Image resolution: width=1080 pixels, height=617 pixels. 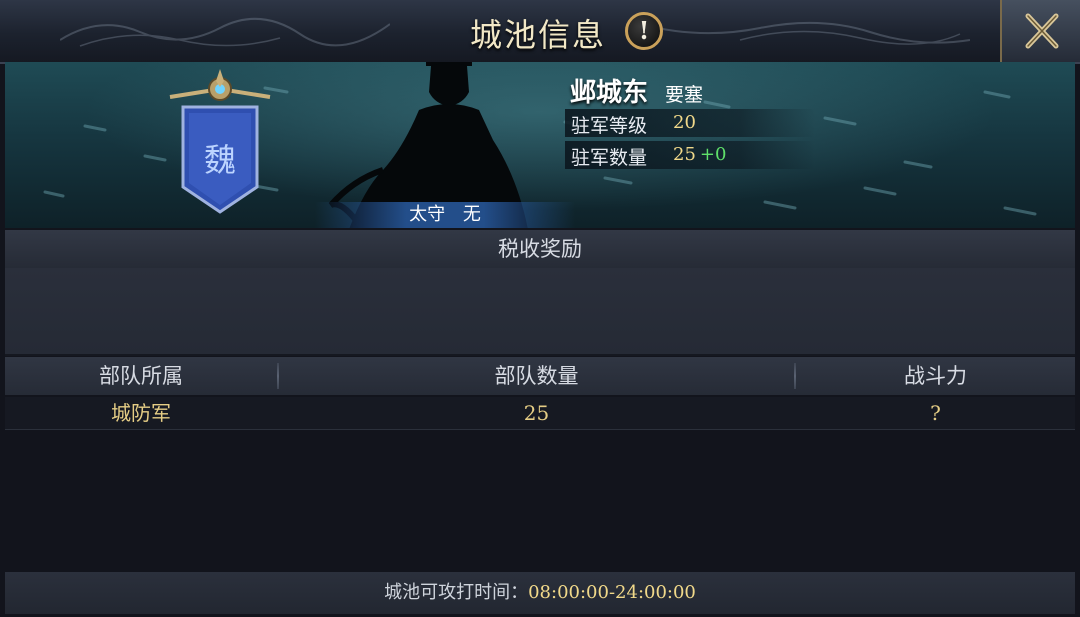 I want to click on stat-value: 25 +0, so click(x=700, y=154).